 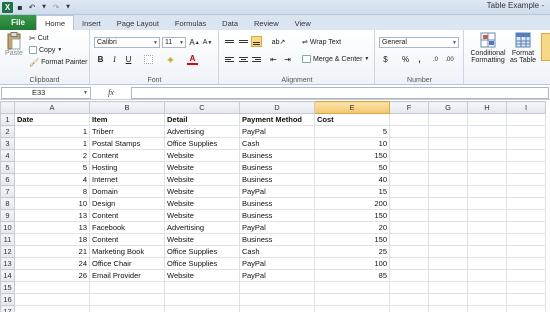 What do you see at coordinates (352, 203) in the screenshot?
I see `cell: 200` at bounding box center [352, 203].